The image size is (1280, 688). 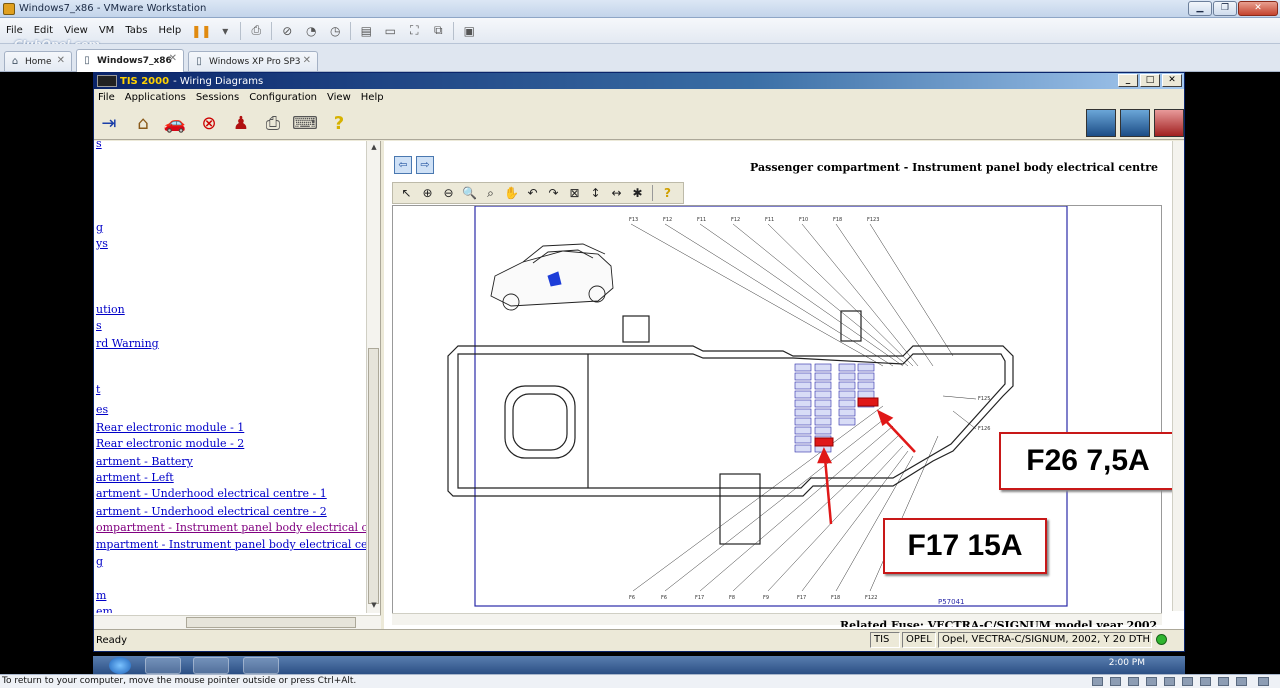 I want to click on menu-edit: Edit, so click(x=43, y=30).